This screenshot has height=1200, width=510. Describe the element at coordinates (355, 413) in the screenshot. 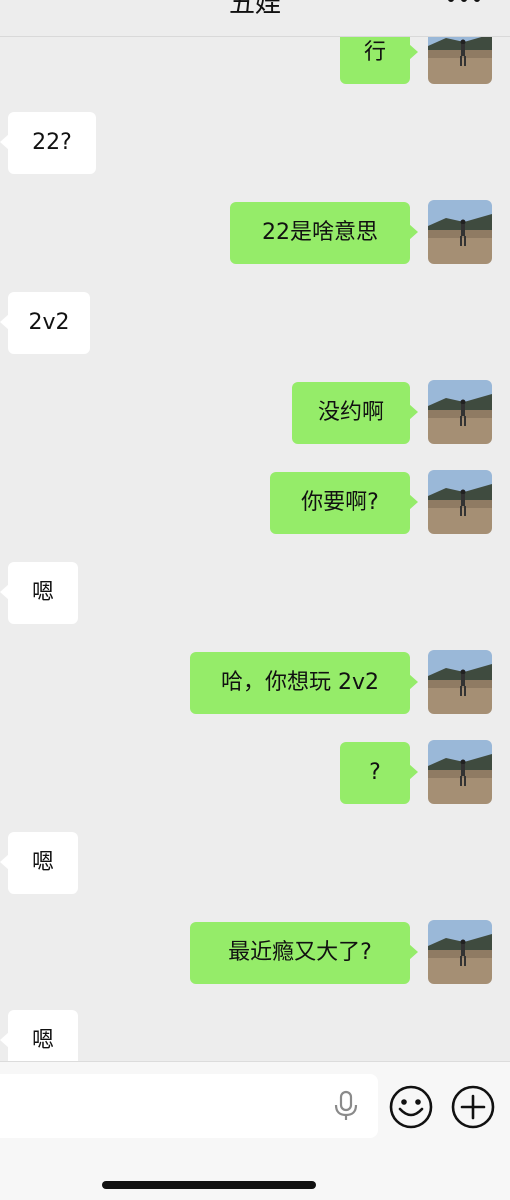

I see `outgoing-bubble: 没约啊` at that location.